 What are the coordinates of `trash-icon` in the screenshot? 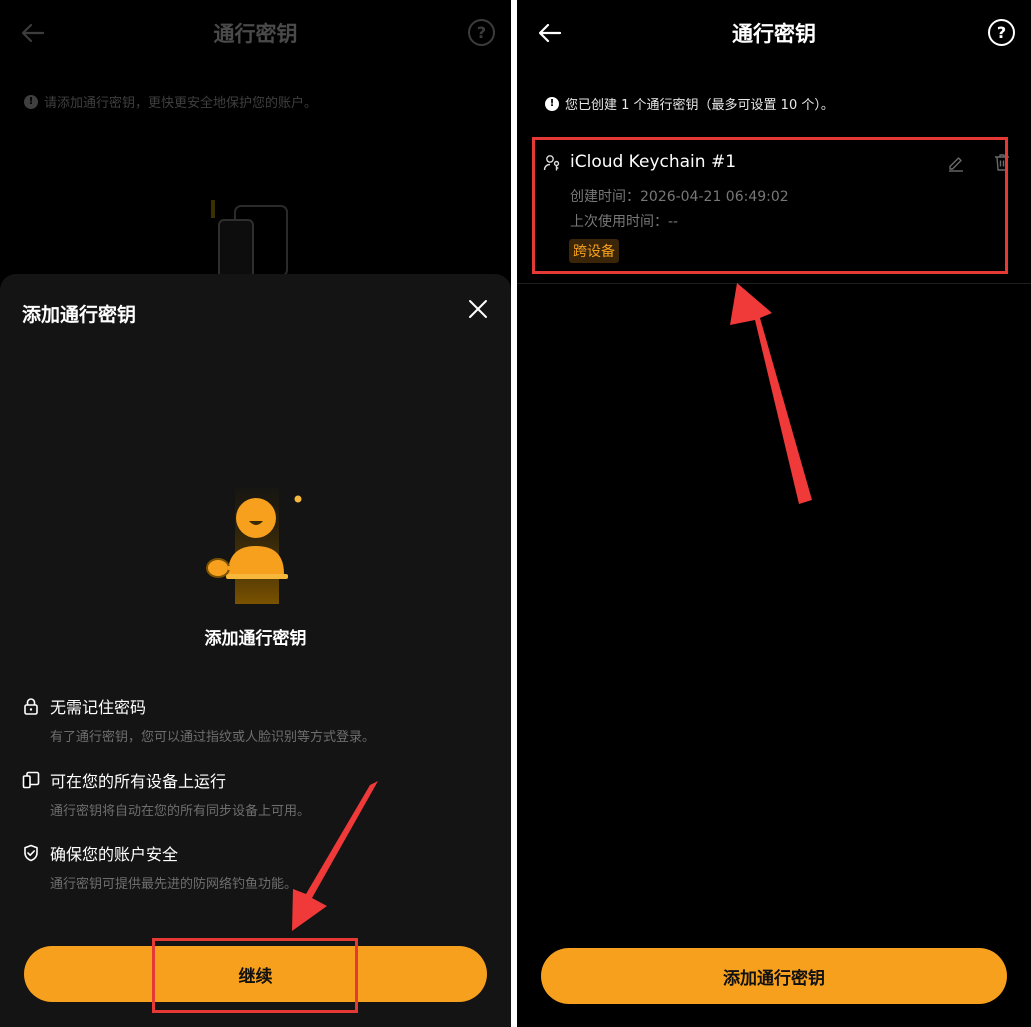 It's located at (1002, 162).